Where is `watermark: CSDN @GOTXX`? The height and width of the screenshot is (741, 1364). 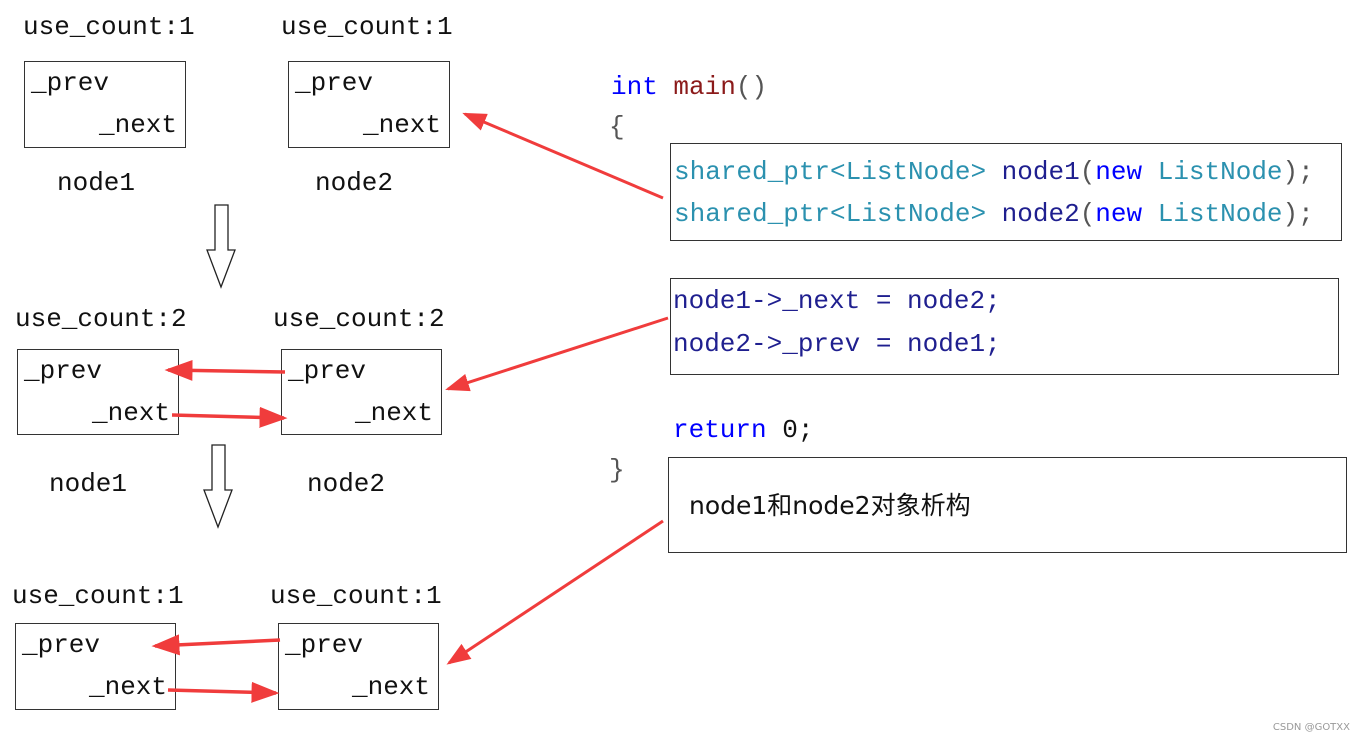
watermark: CSDN @GOTXX is located at coordinates (1311, 727).